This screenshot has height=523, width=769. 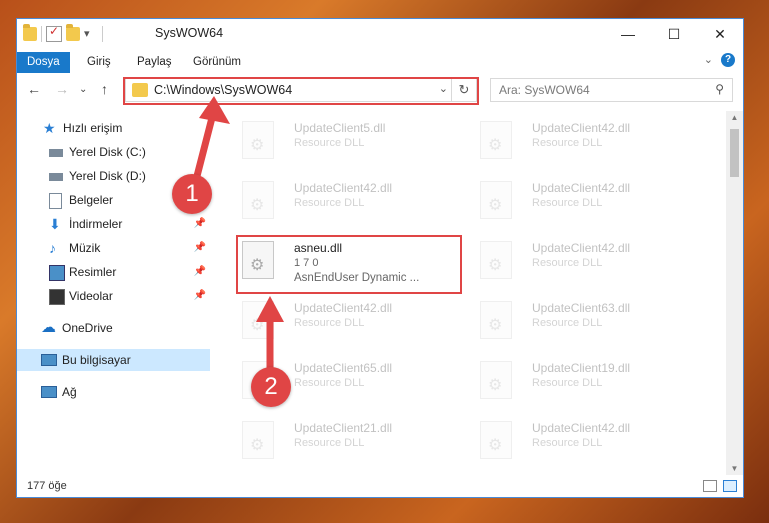 I want to click on step-2-badge: 2, so click(x=271, y=387).